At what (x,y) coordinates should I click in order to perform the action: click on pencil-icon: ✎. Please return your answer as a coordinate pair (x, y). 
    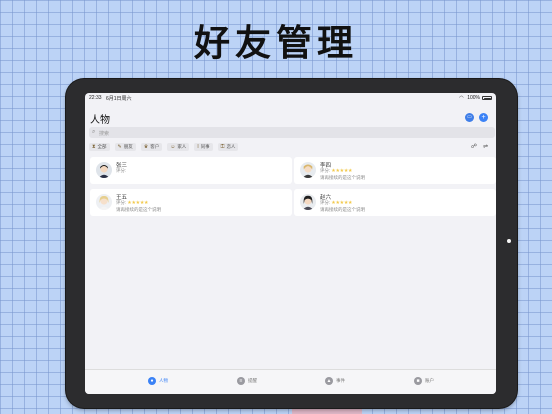
    Looking at the image, I should click on (119, 147).